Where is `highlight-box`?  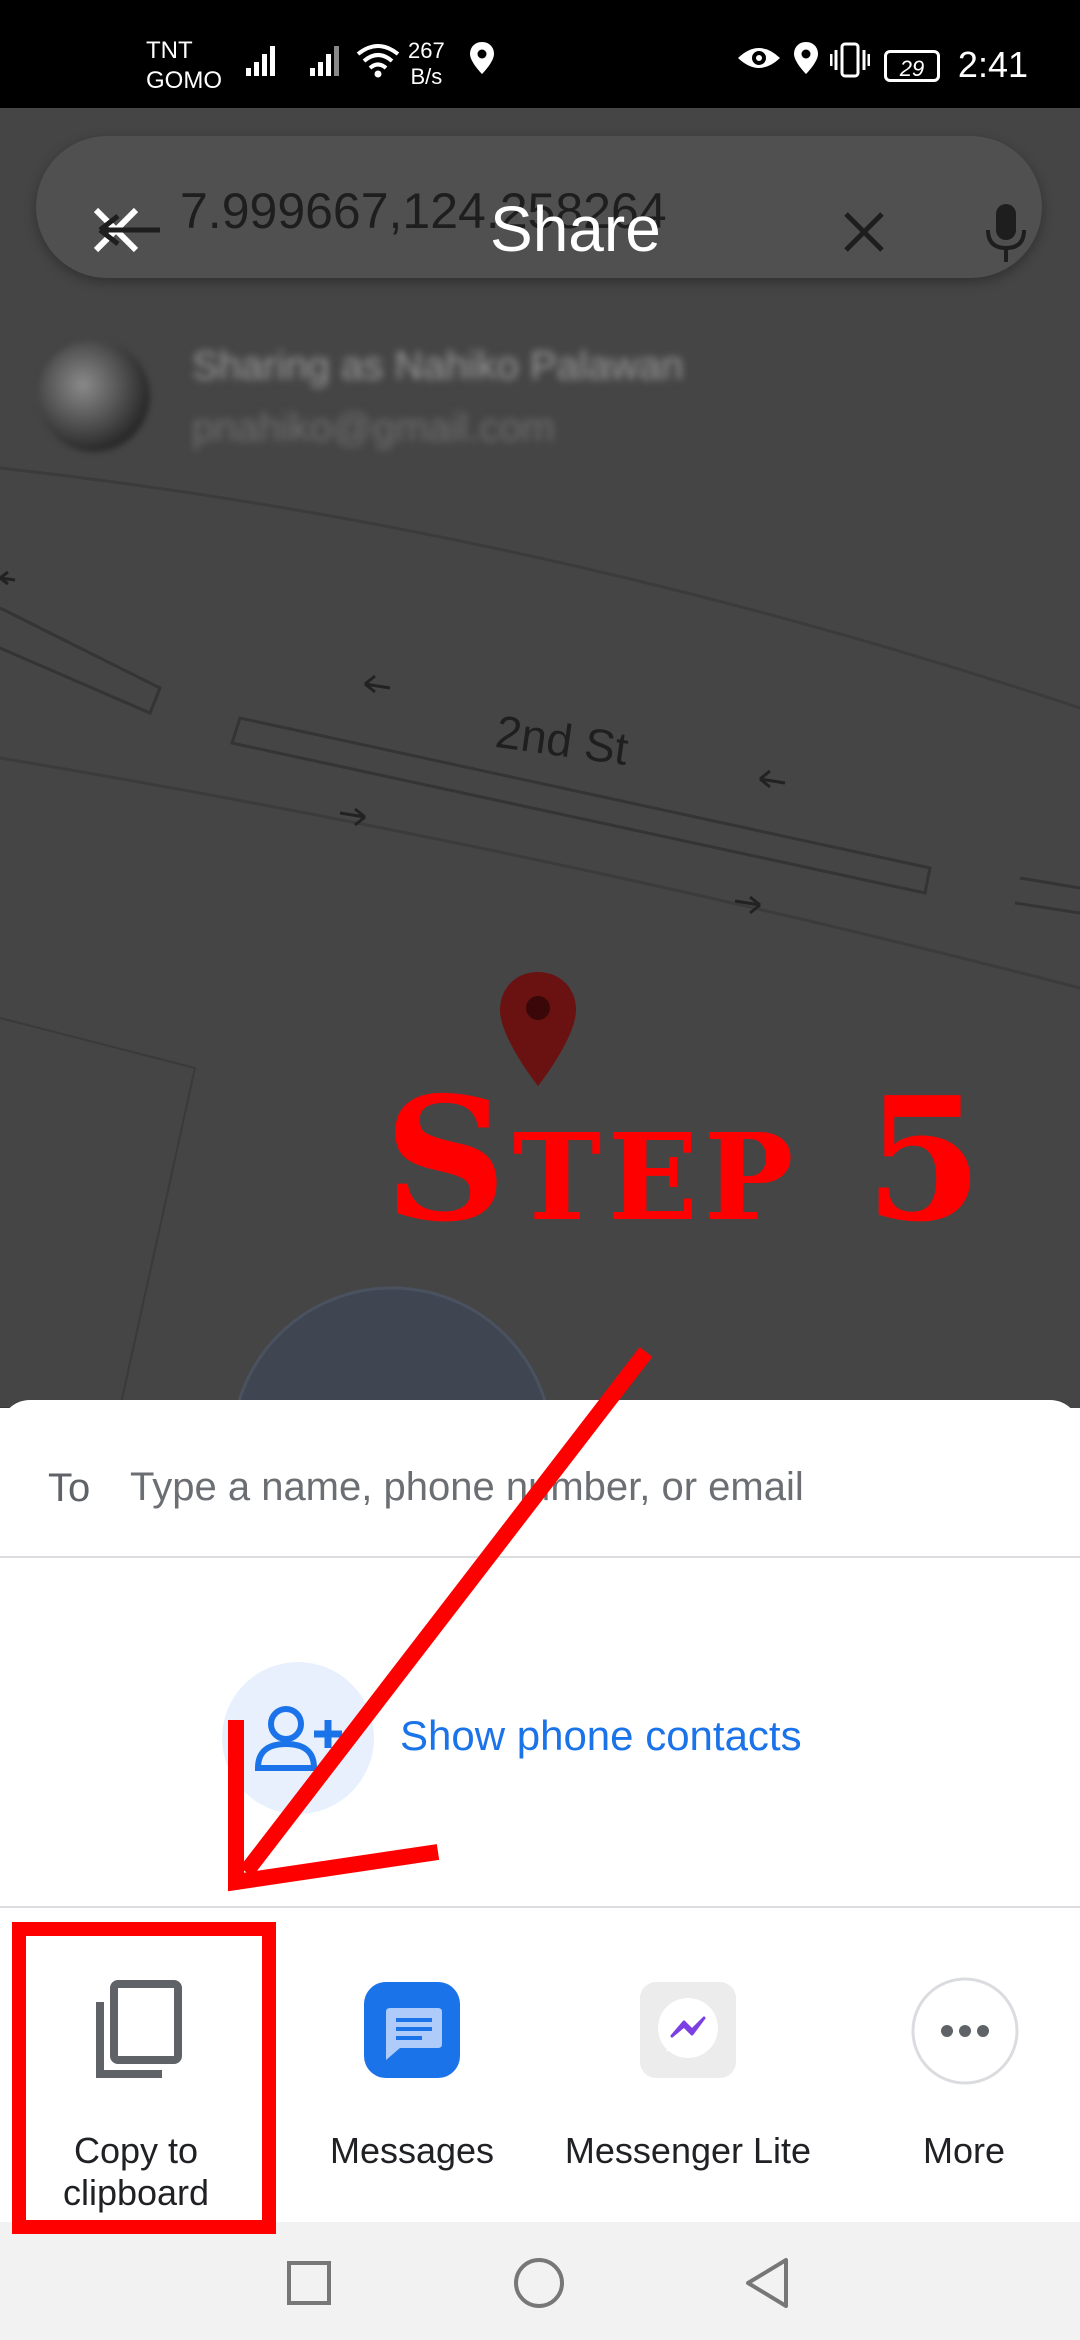
highlight-box is located at coordinates (144, 2078).